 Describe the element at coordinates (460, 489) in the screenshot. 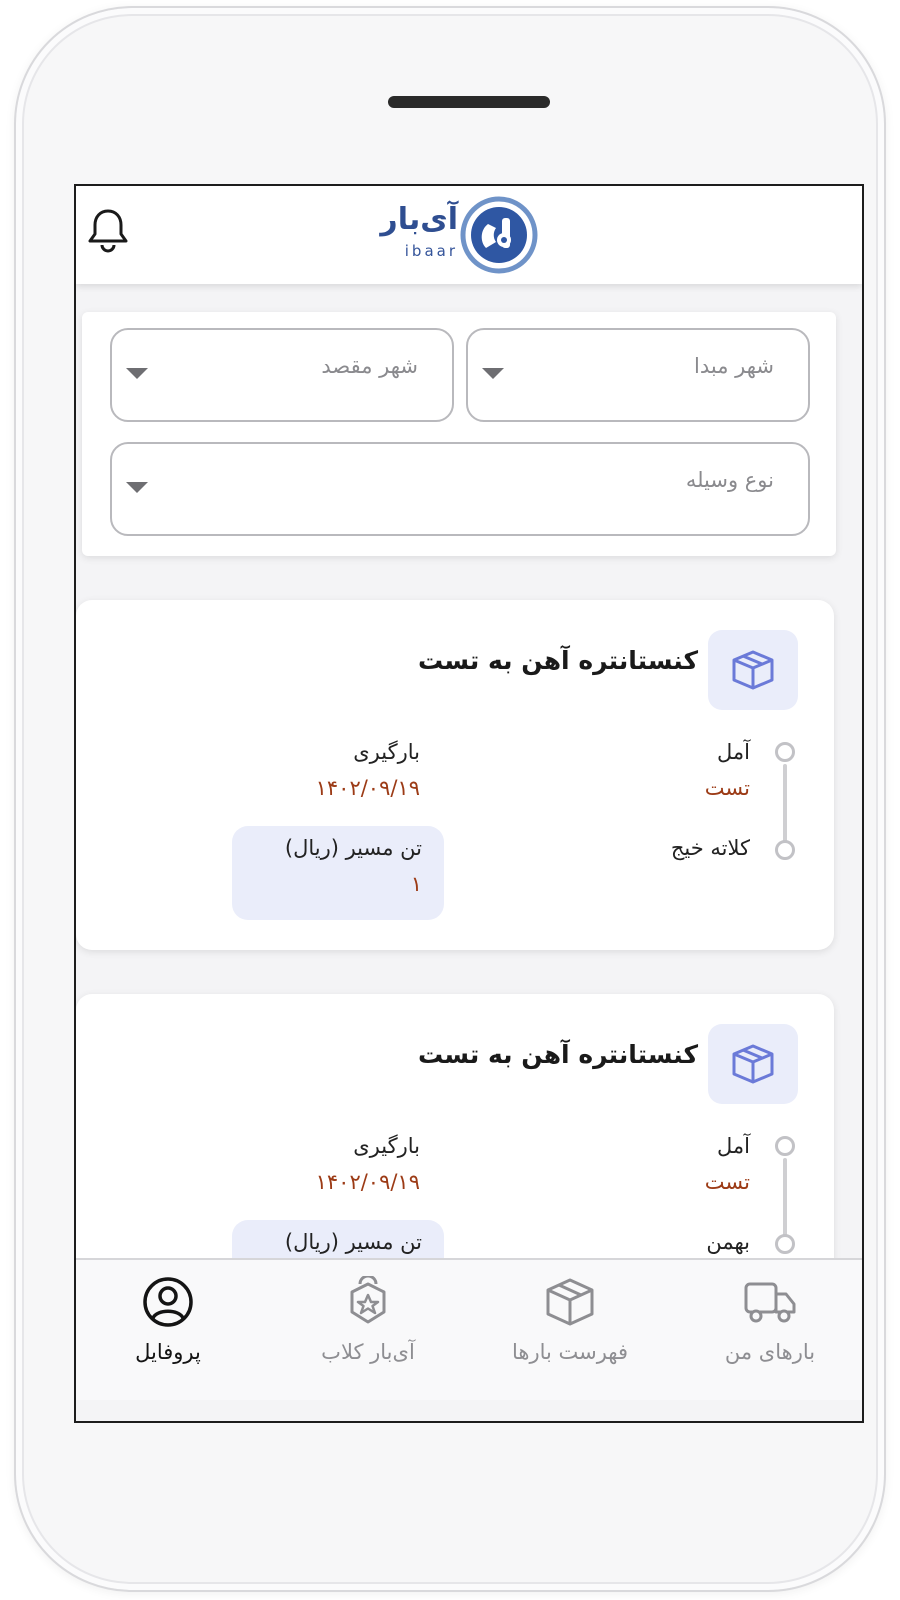

I see `vehicle-type-select: نوع وسیله` at that location.